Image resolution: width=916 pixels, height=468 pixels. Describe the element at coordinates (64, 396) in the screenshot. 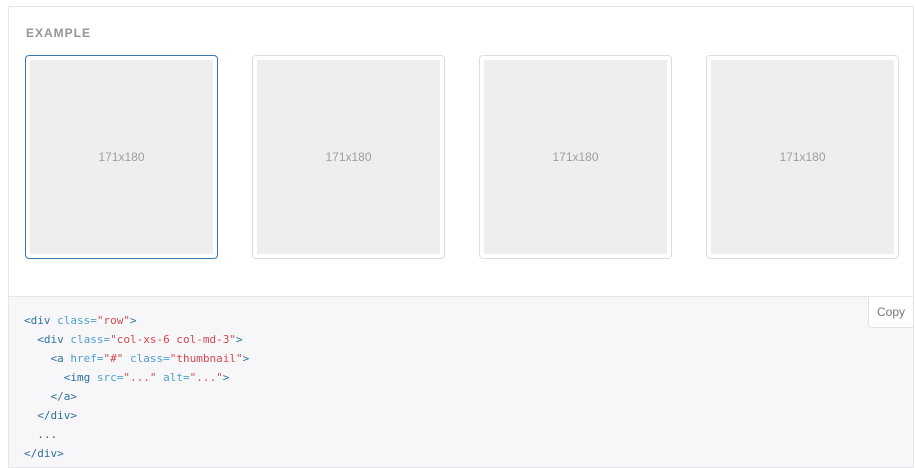

I see `code-token-tag: </a>` at that location.